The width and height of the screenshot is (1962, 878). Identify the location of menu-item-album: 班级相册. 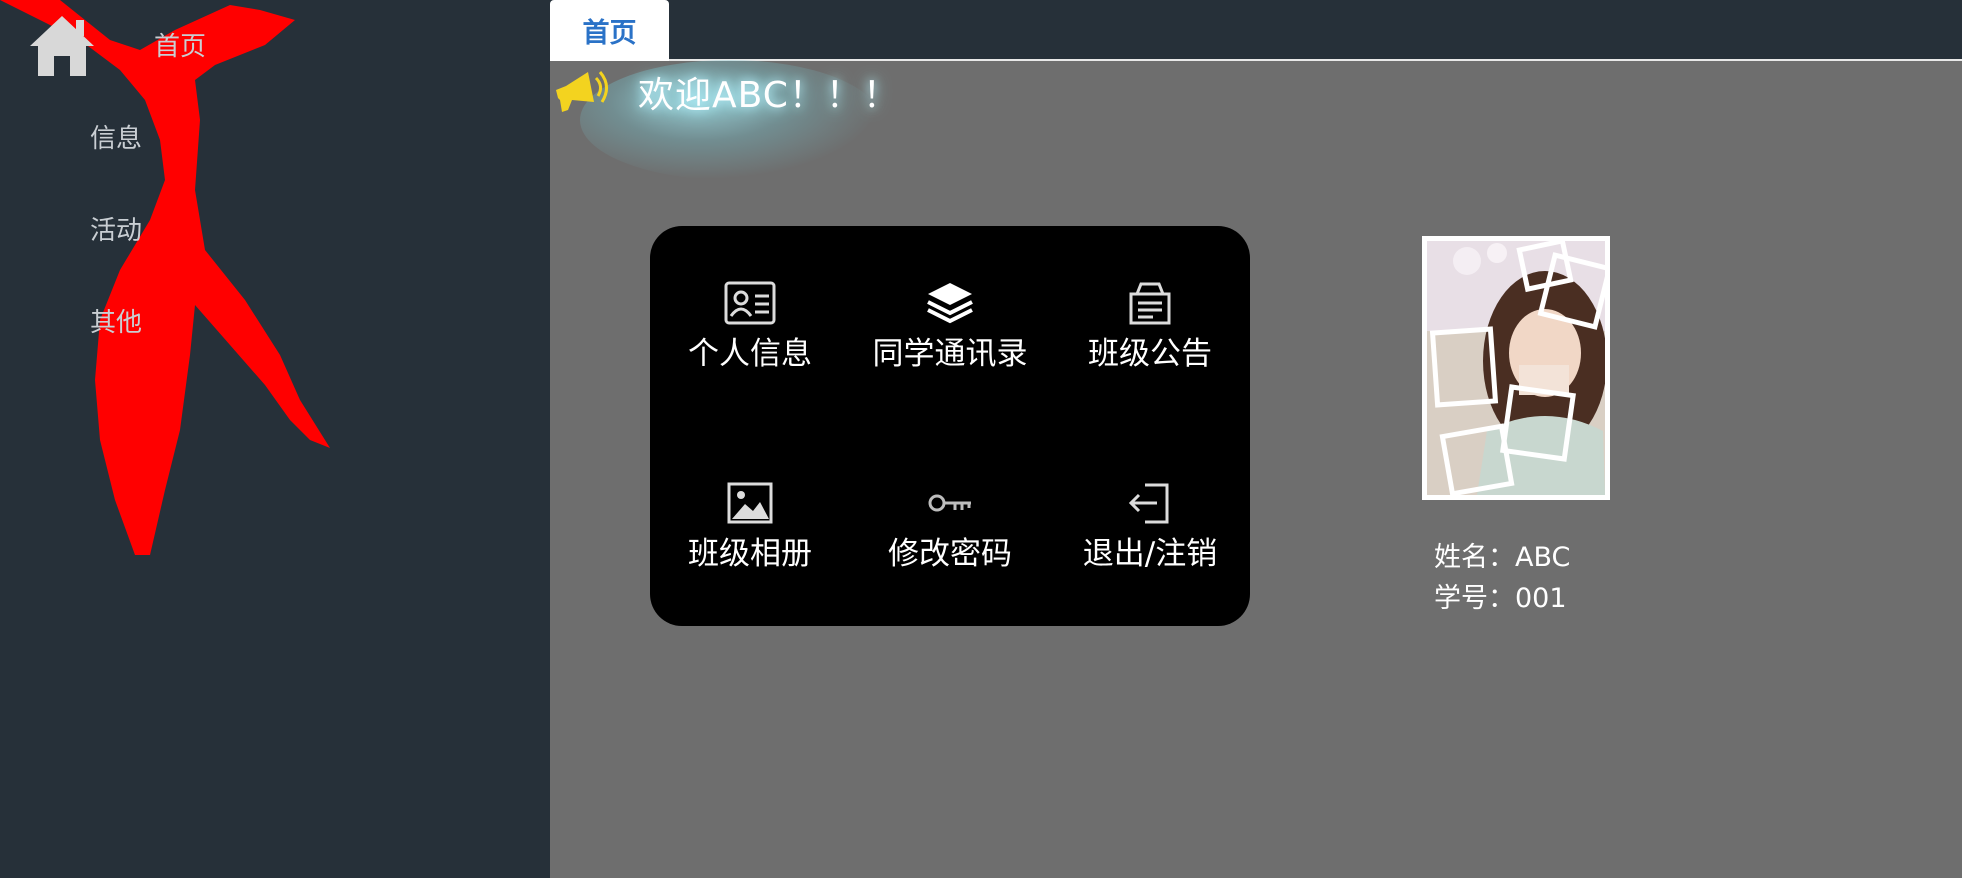
(750, 526).